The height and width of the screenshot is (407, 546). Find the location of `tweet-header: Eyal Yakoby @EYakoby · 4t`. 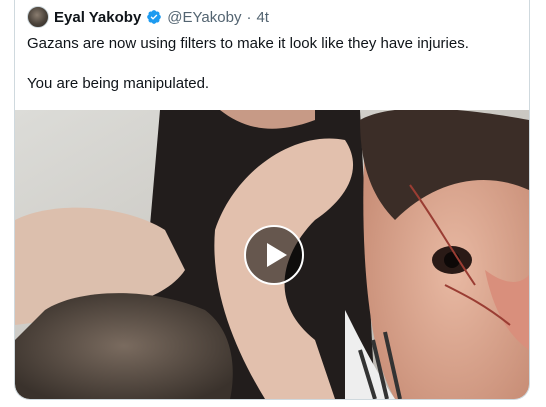

tweet-header: Eyal Yakoby @EYakoby · 4t is located at coordinates (148, 17).